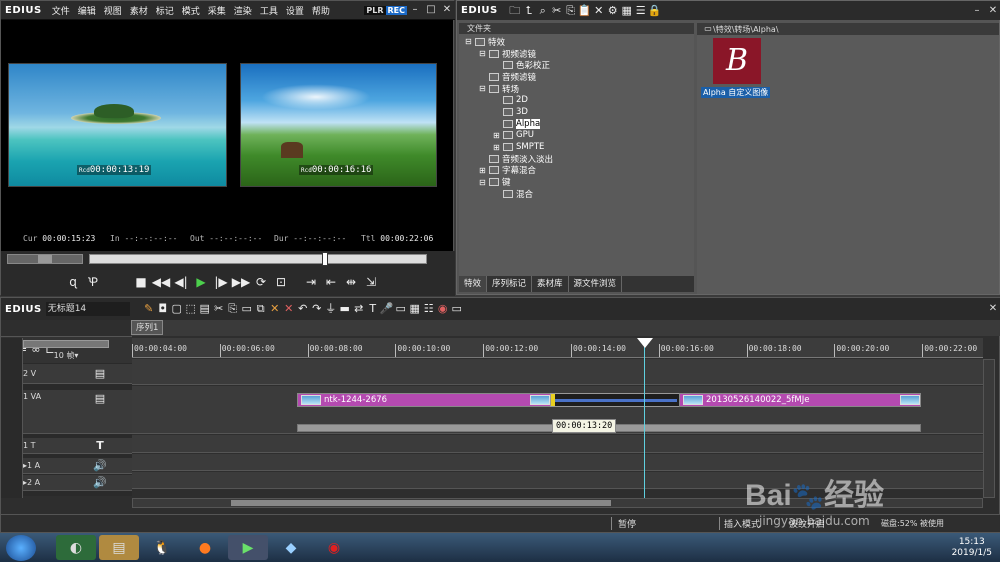  Describe the element at coordinates (351, 282) in the screenshot. I see `split-icon: ⇹` at that location.